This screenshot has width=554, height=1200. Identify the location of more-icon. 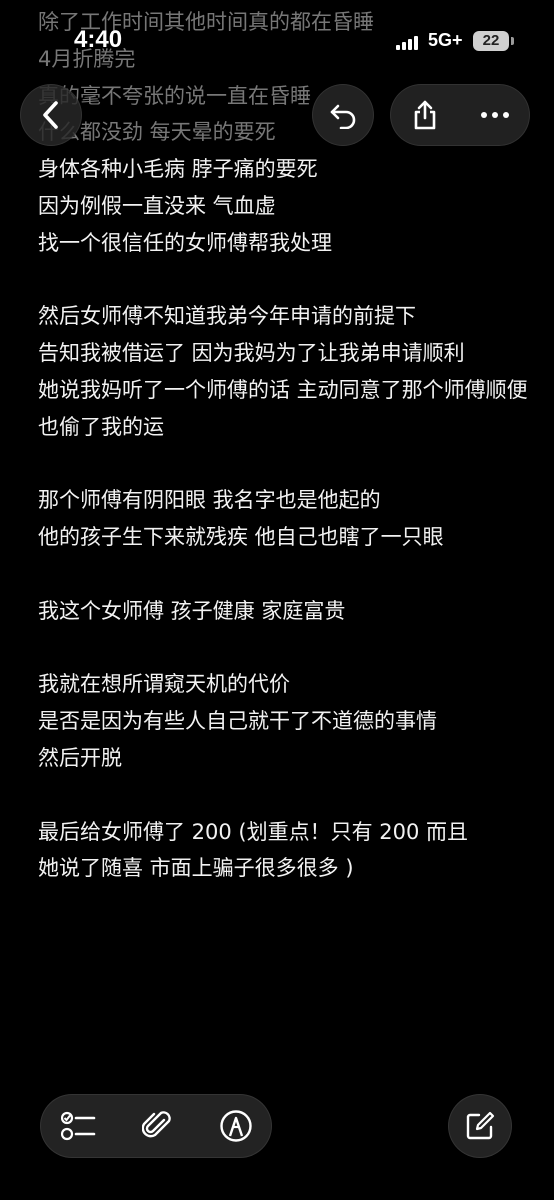
(495, 115).